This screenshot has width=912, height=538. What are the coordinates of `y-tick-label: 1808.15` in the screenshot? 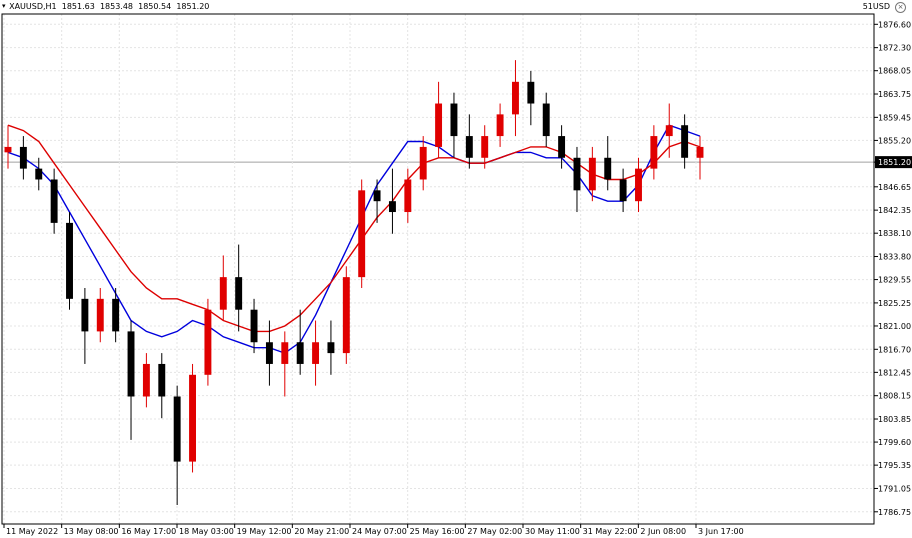 It's located at (894, 396).